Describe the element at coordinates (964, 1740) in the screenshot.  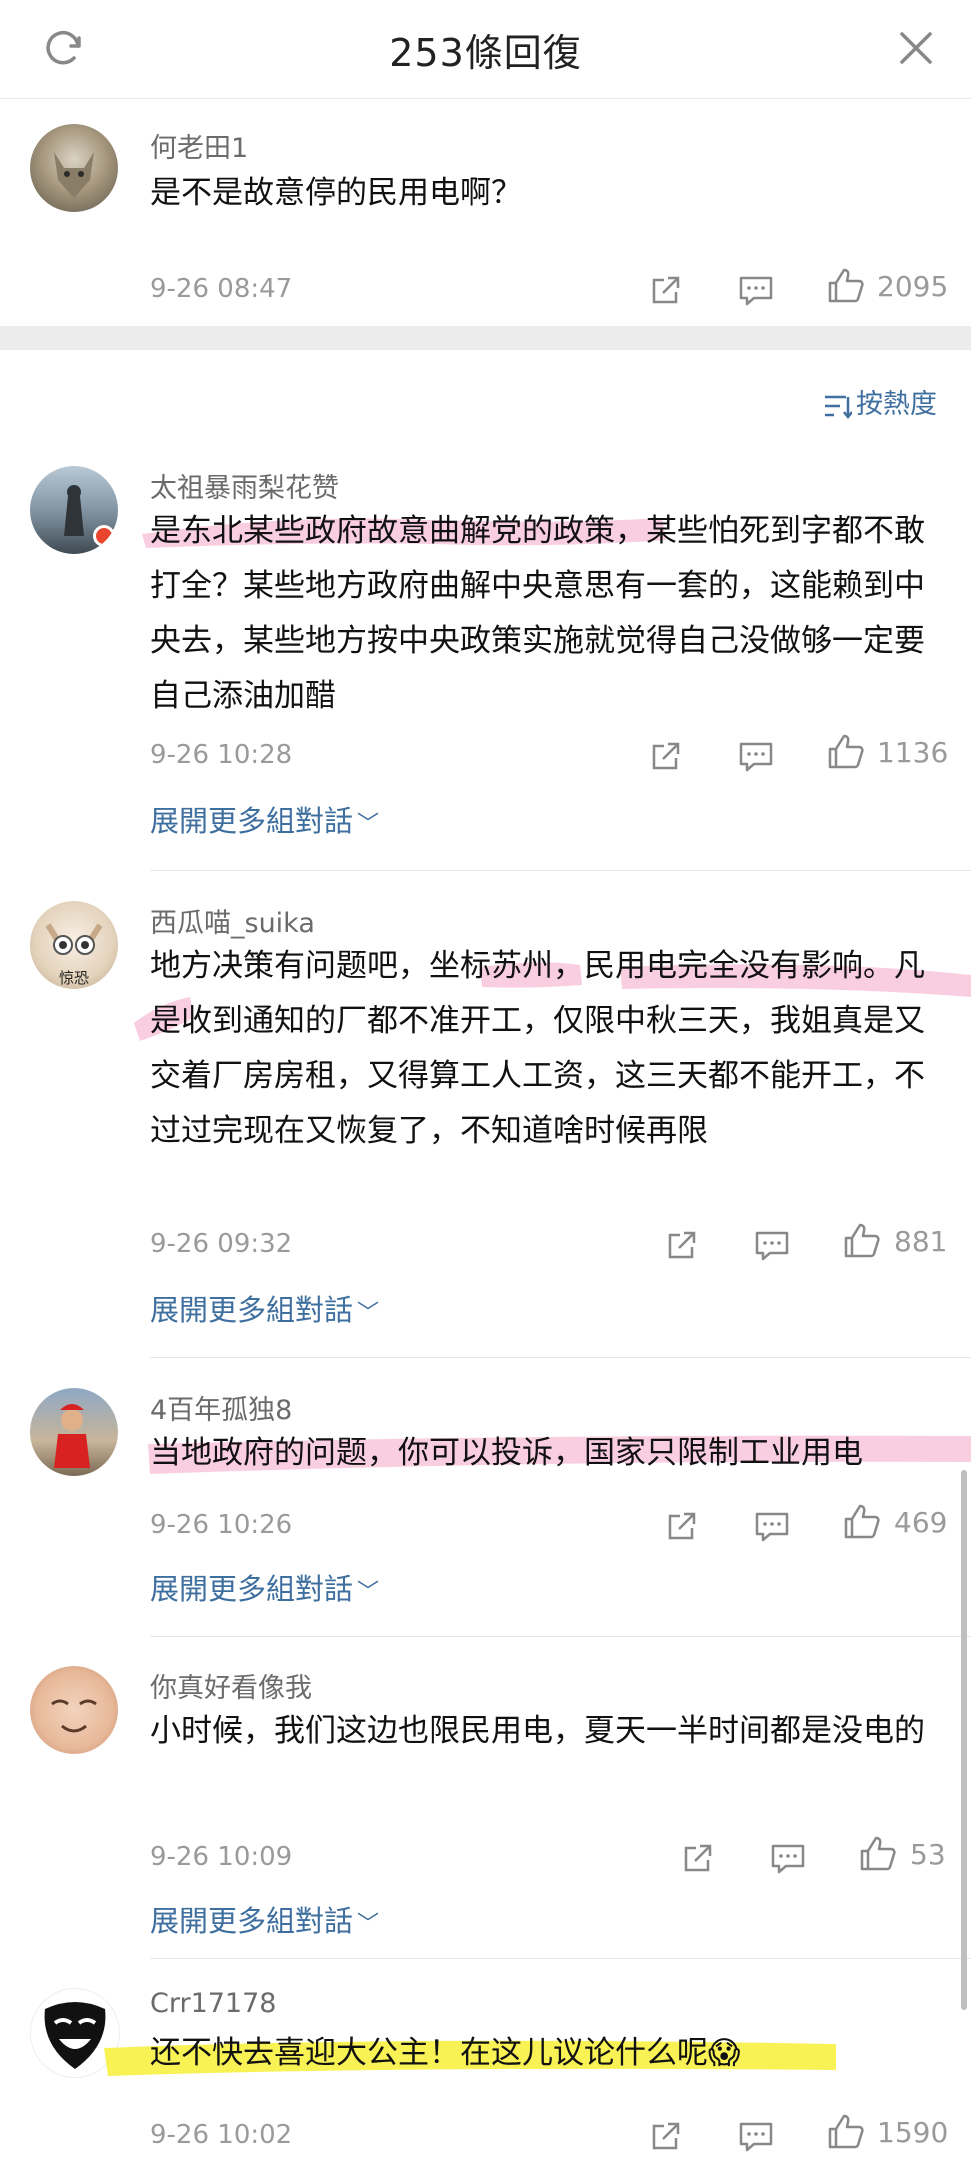
I see `scrollbar` at that location.